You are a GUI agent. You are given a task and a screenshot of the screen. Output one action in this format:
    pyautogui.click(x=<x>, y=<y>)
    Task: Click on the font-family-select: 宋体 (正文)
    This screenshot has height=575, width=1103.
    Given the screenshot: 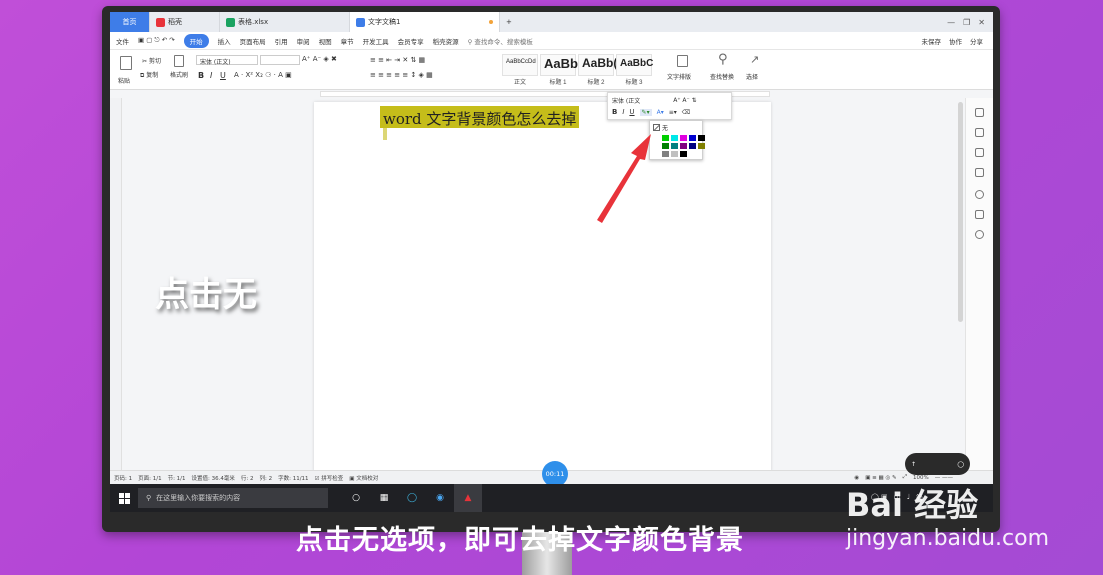 What is the action you would take?
    pyautogui.click(x=227, y=60)
    